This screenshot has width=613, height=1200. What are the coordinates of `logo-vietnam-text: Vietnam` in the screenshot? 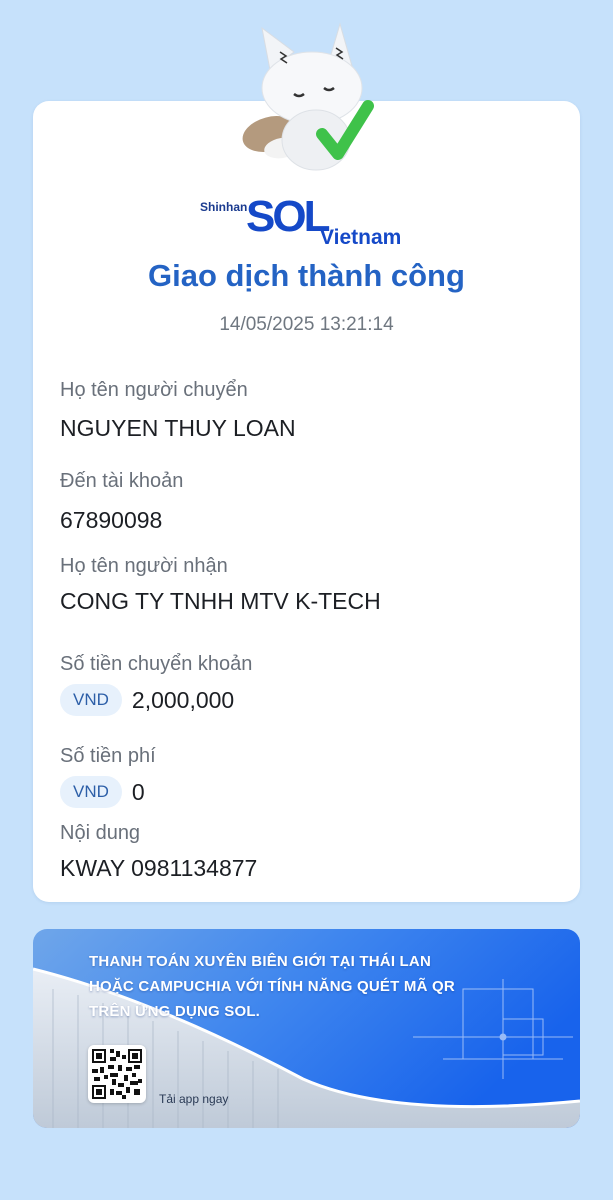 It's located at (361, 237).